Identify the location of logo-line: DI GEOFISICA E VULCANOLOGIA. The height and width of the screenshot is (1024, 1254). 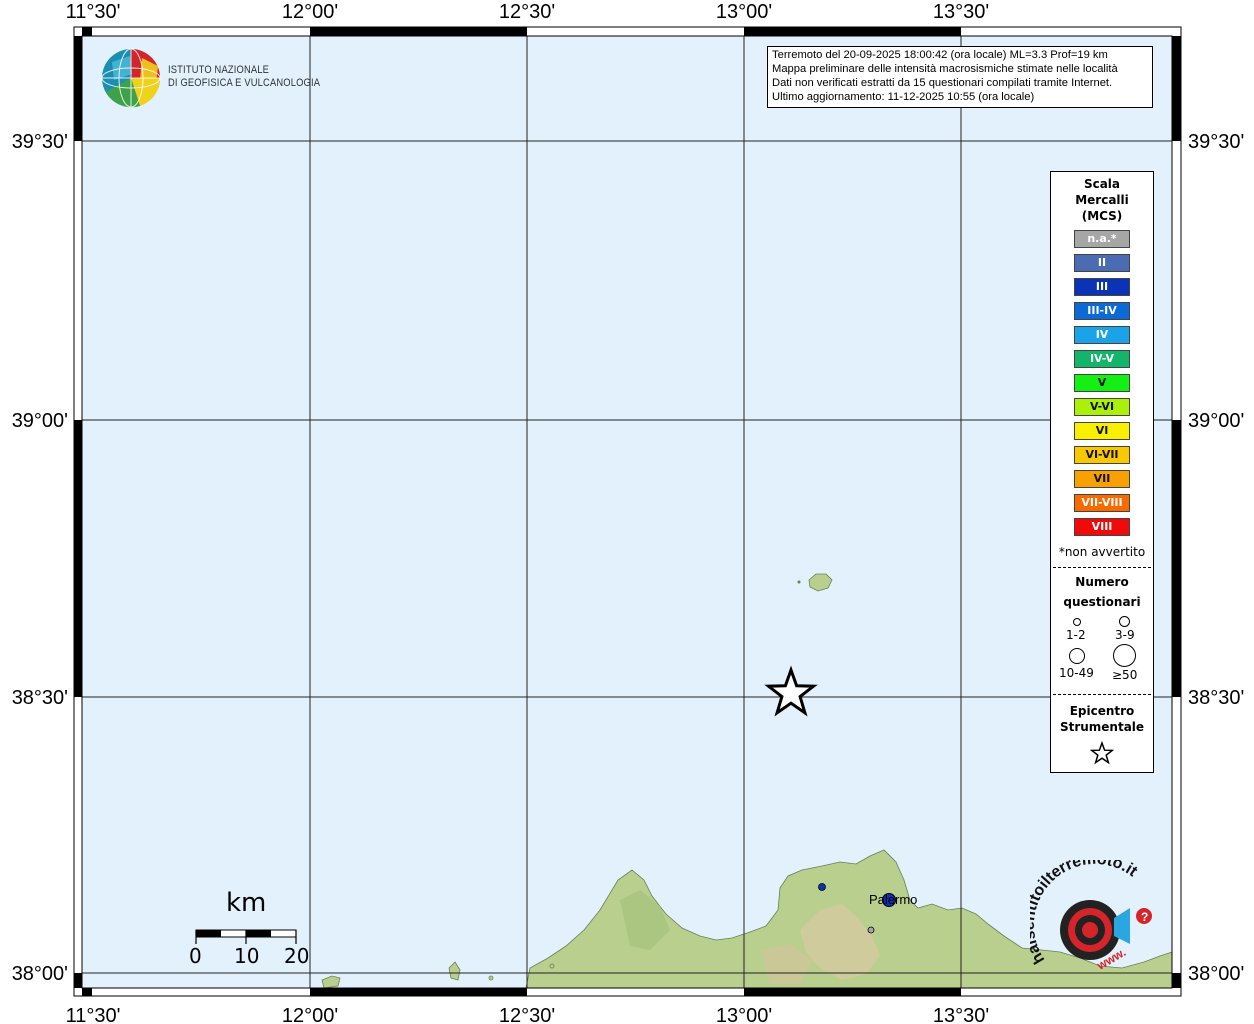
(244, 83).